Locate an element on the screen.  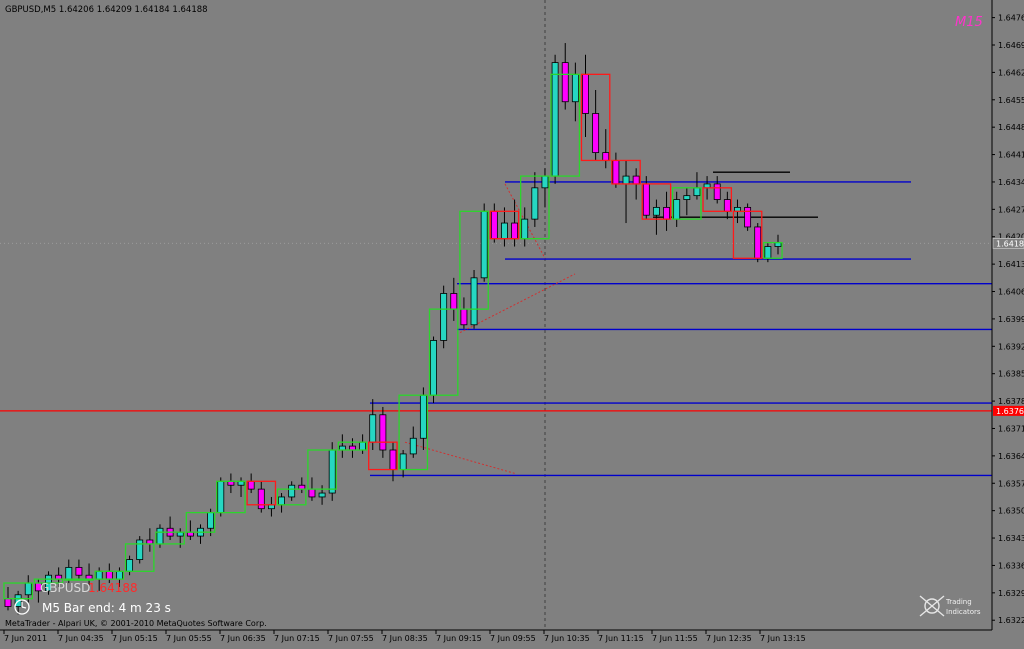
price-tick-label-3: 1.64555 is located at coordinates (1011, 100).